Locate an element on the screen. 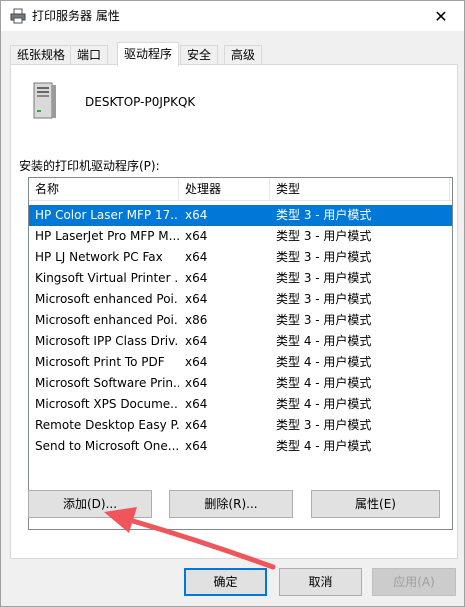 This screenshot has width=465, height=607. list-item: Microsoft Software Prin... x64 类型 4 - 用户模式 is located at coordinates (240, 383).